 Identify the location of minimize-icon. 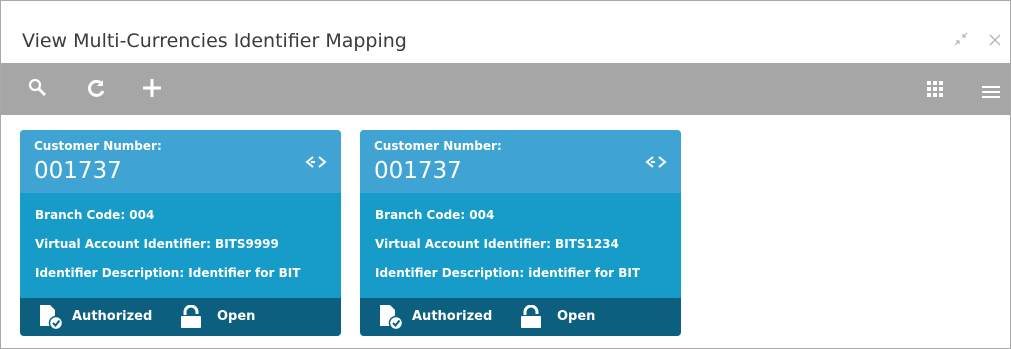
(961, 41).